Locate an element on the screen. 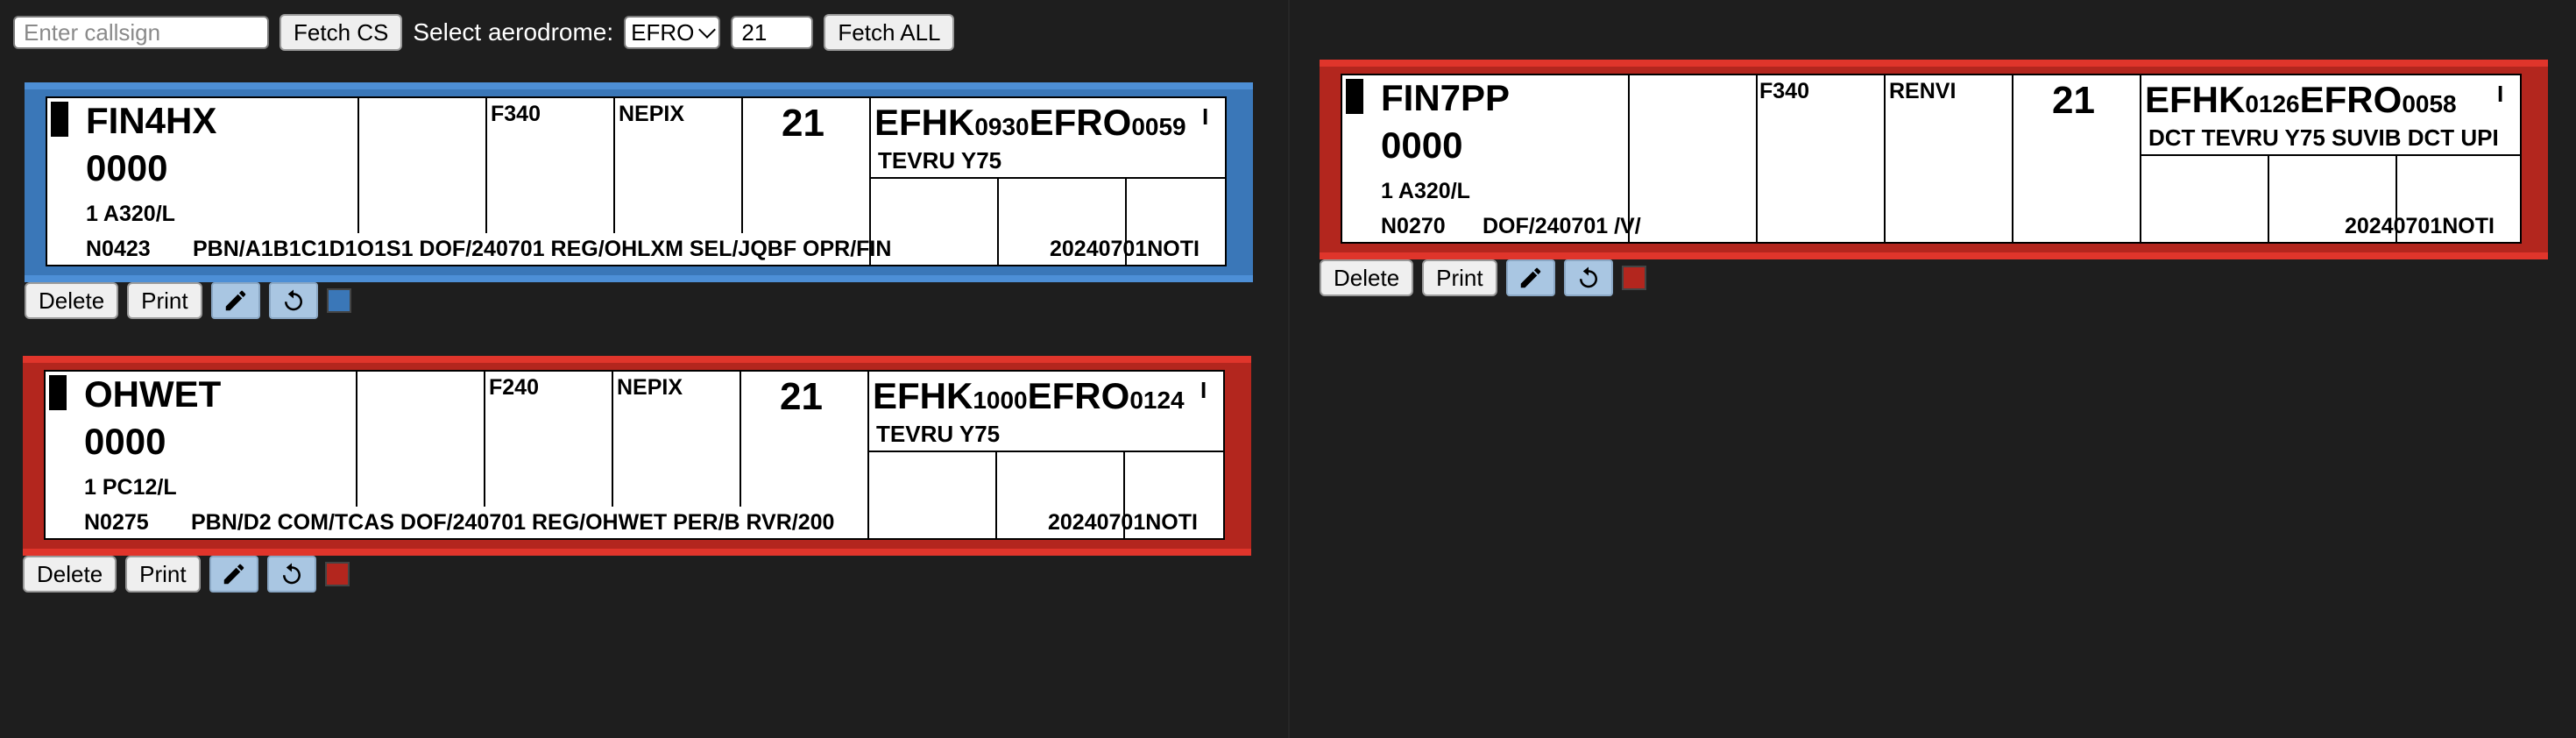 The height and width of the screenshot is (738, 2576). arrival-time: 0124 is located at coordinates (1157, 401).